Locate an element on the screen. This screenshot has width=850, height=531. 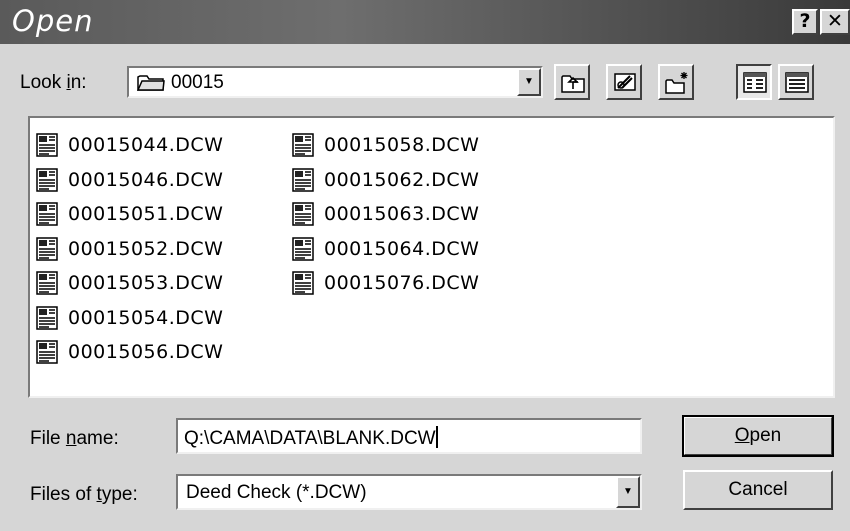
file-item: 00015063.DCW is located at coordinates (385, 214).